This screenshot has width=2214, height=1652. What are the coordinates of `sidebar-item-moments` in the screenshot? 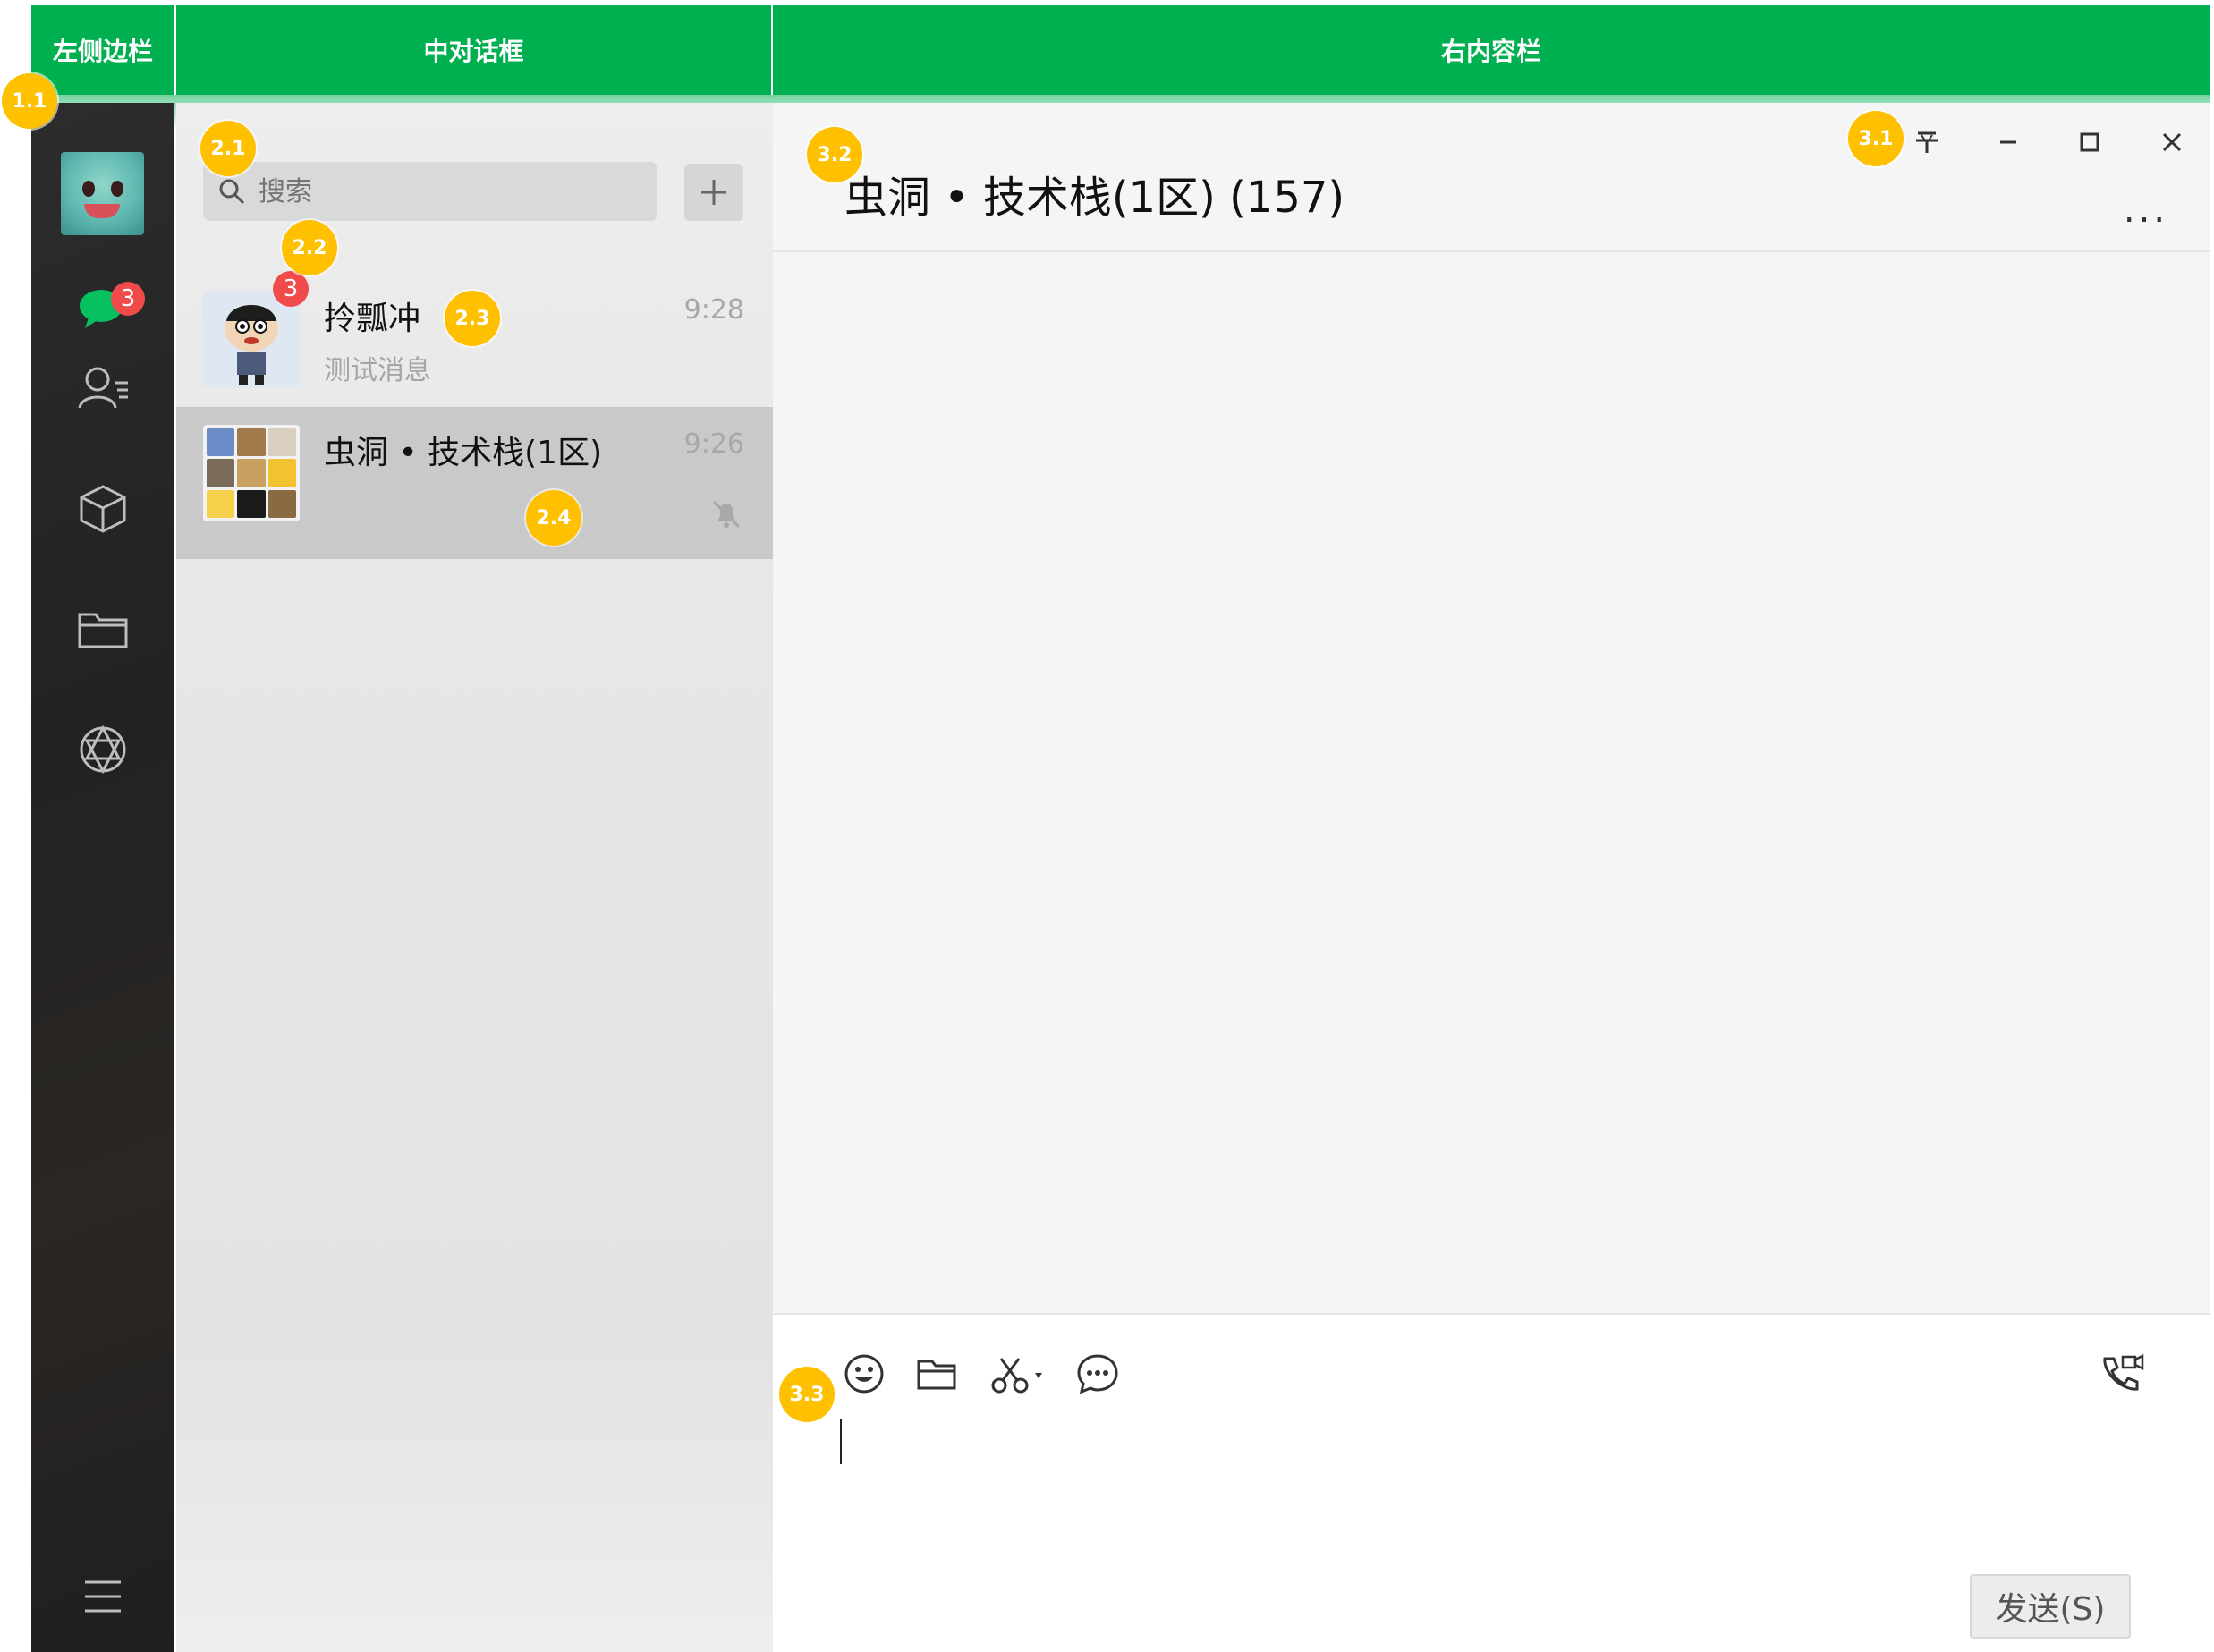 It's located at (103, 749).